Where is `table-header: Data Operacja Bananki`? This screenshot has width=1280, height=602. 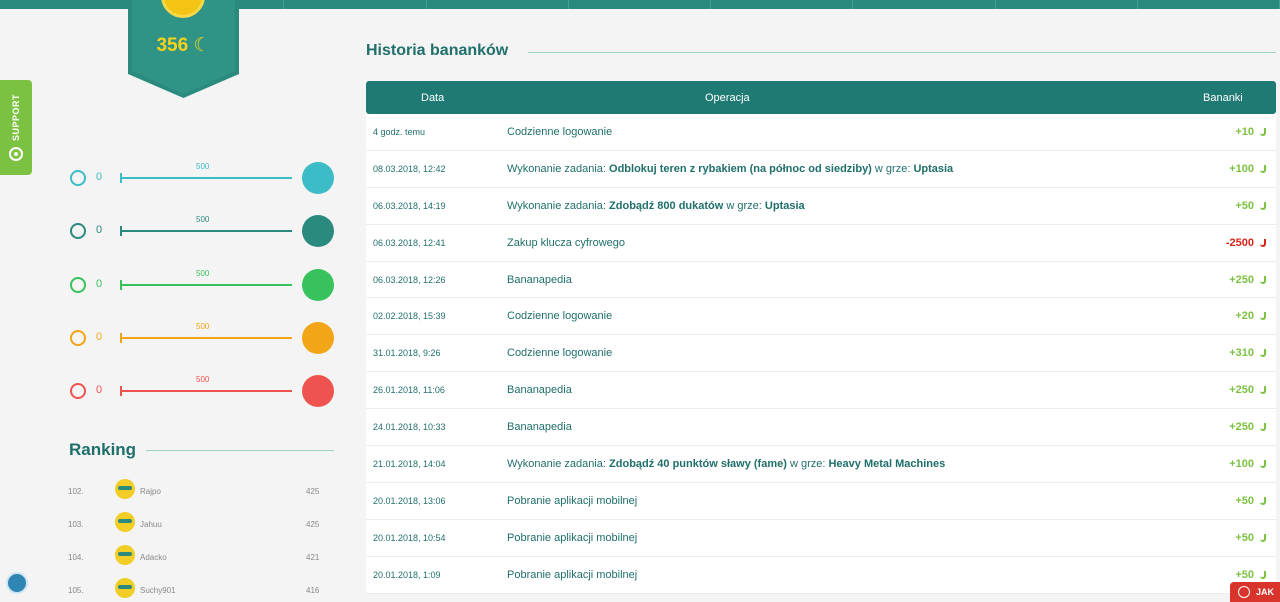 table-header: Data Operacja Bananki is located at coordinates (821, 97).